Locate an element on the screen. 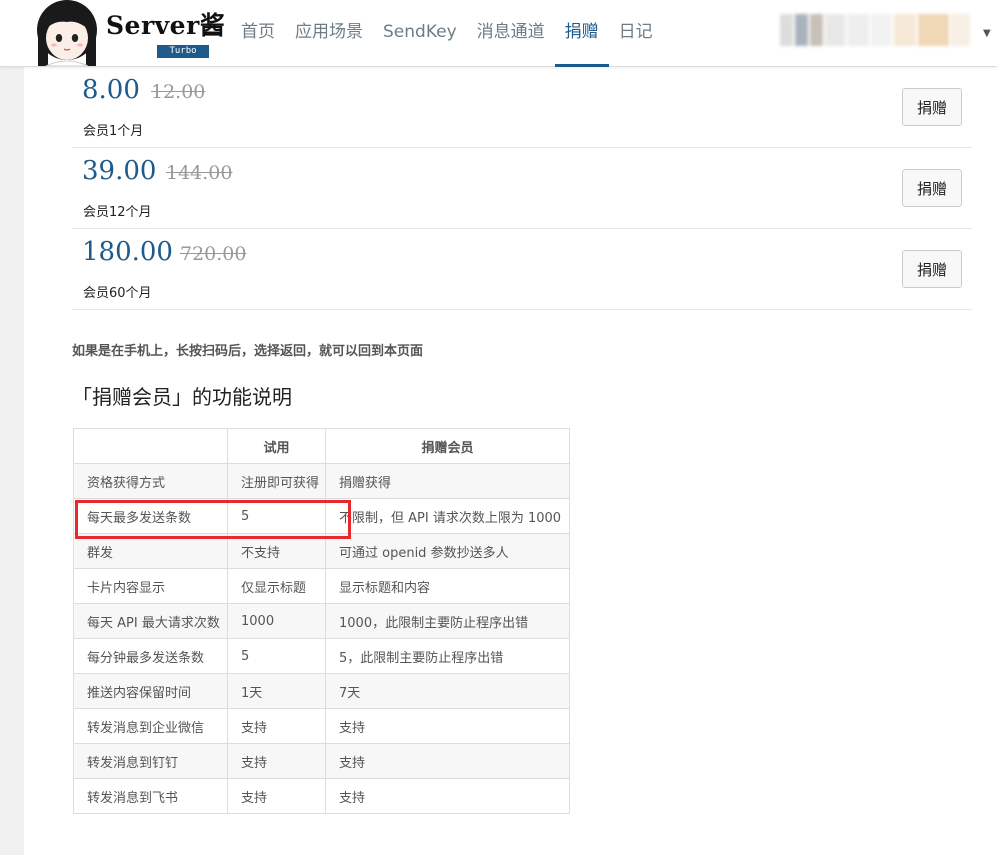  nav-item-donate: 捐赠 is located at coordinates (581, 33).